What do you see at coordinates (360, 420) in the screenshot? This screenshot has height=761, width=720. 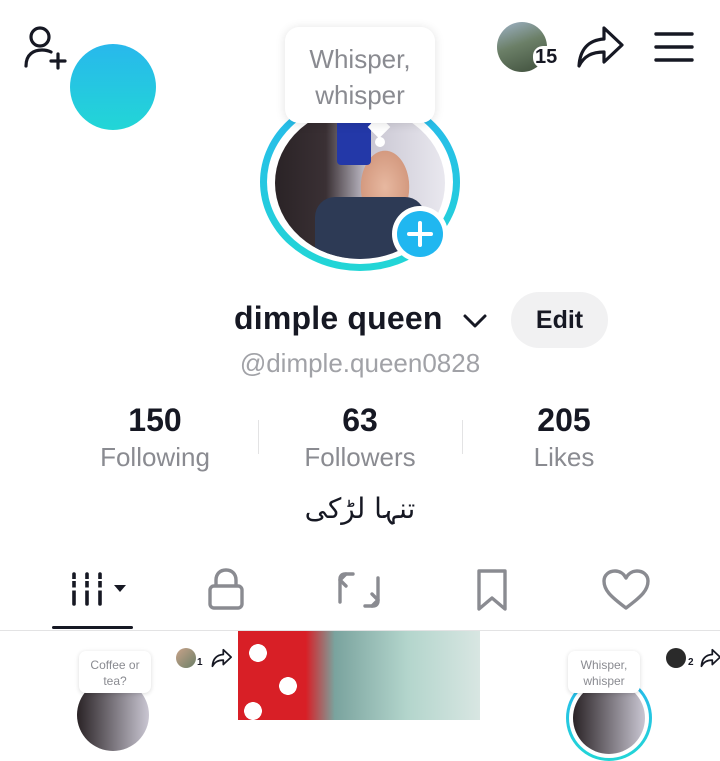 I see `followers-count: 63` at bounding box center [360, 420].